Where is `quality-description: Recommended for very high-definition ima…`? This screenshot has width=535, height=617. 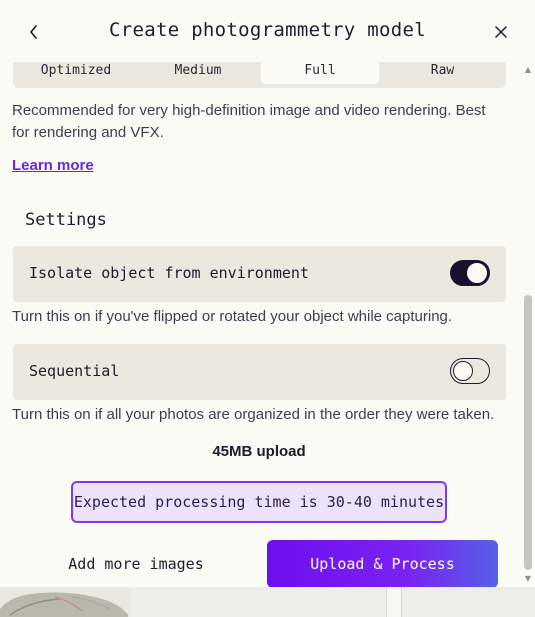 quality-description: Recommended for very high-definition ima… is located at coordinates (249, 121).